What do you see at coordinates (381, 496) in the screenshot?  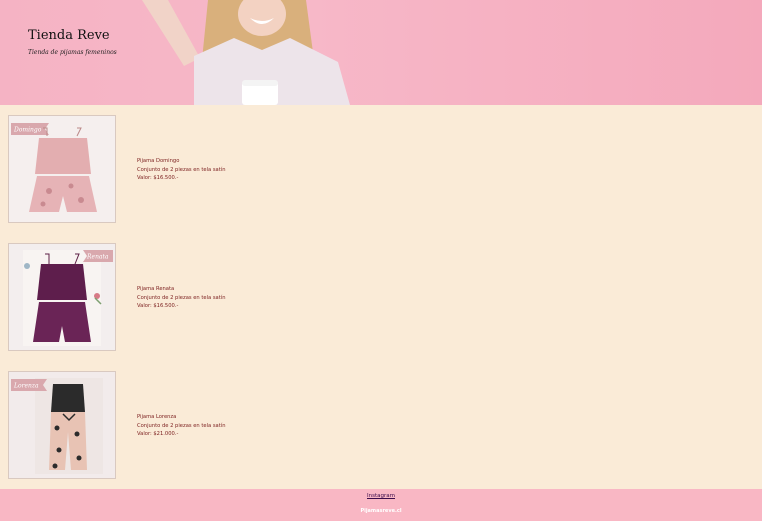 I see `instagram-link: Instagram` at bounding box center [381, 496].